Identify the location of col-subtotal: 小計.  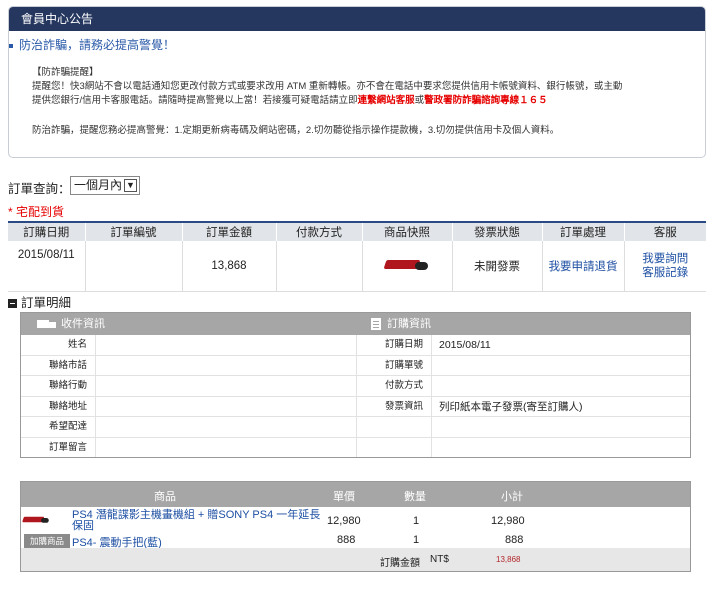
(512, 497).